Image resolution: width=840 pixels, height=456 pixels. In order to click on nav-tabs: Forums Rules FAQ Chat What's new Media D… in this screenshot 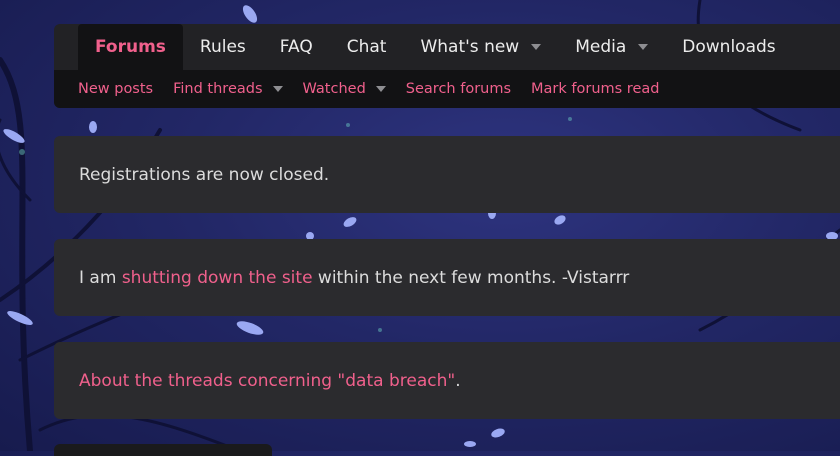, I will do `click(447, 47)`.